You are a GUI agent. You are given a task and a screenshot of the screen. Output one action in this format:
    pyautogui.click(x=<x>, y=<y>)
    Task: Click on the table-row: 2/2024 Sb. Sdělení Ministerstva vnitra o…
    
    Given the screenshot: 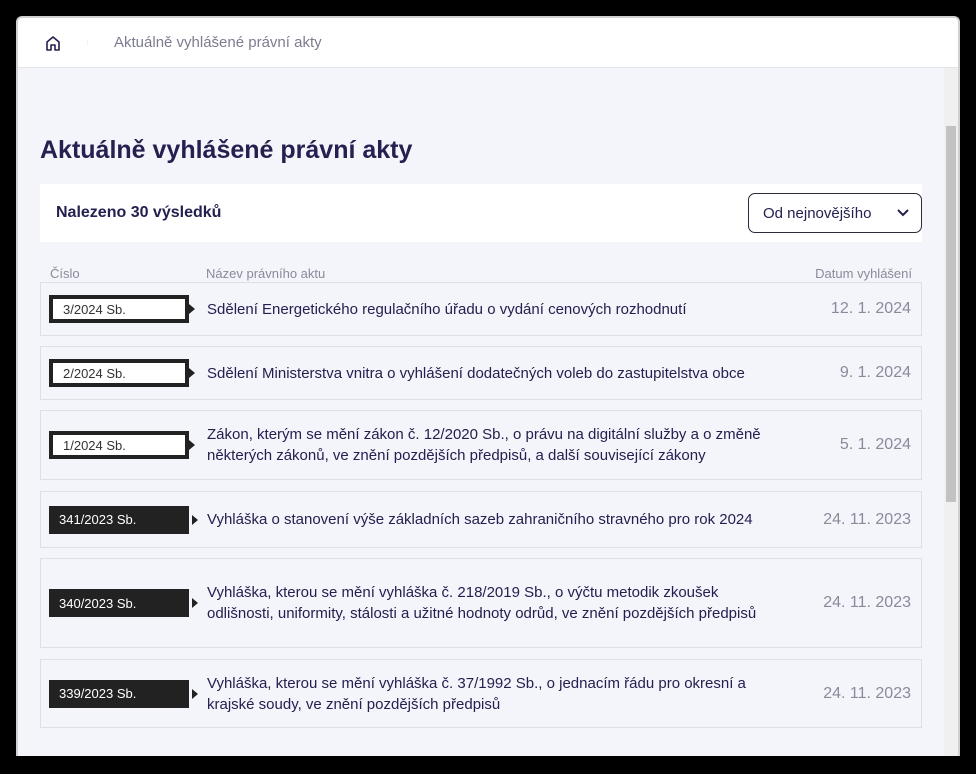 What is the action you would take?
    pyautogui.click(x=481, y=373)
    